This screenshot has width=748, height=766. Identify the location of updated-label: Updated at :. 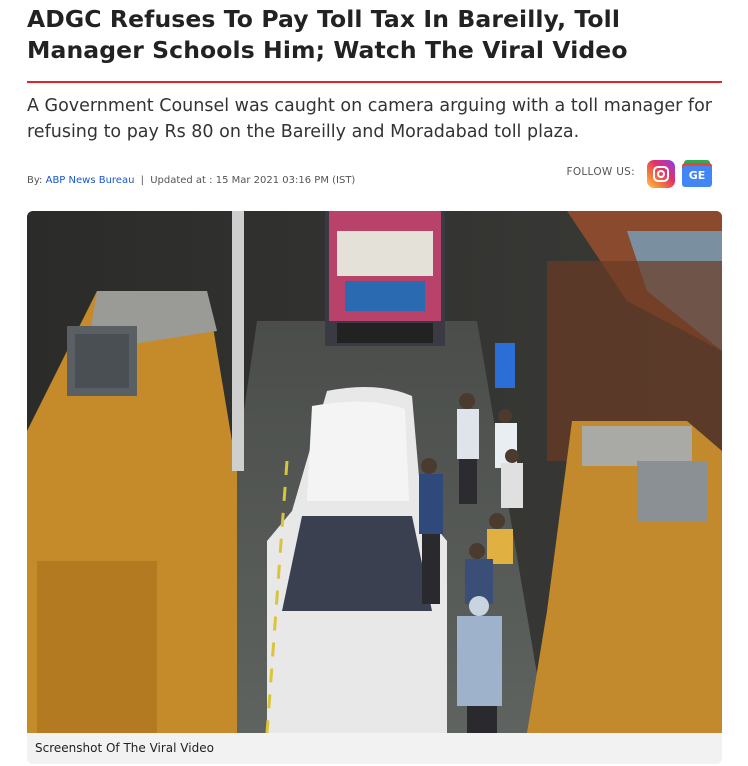
(181, 180).